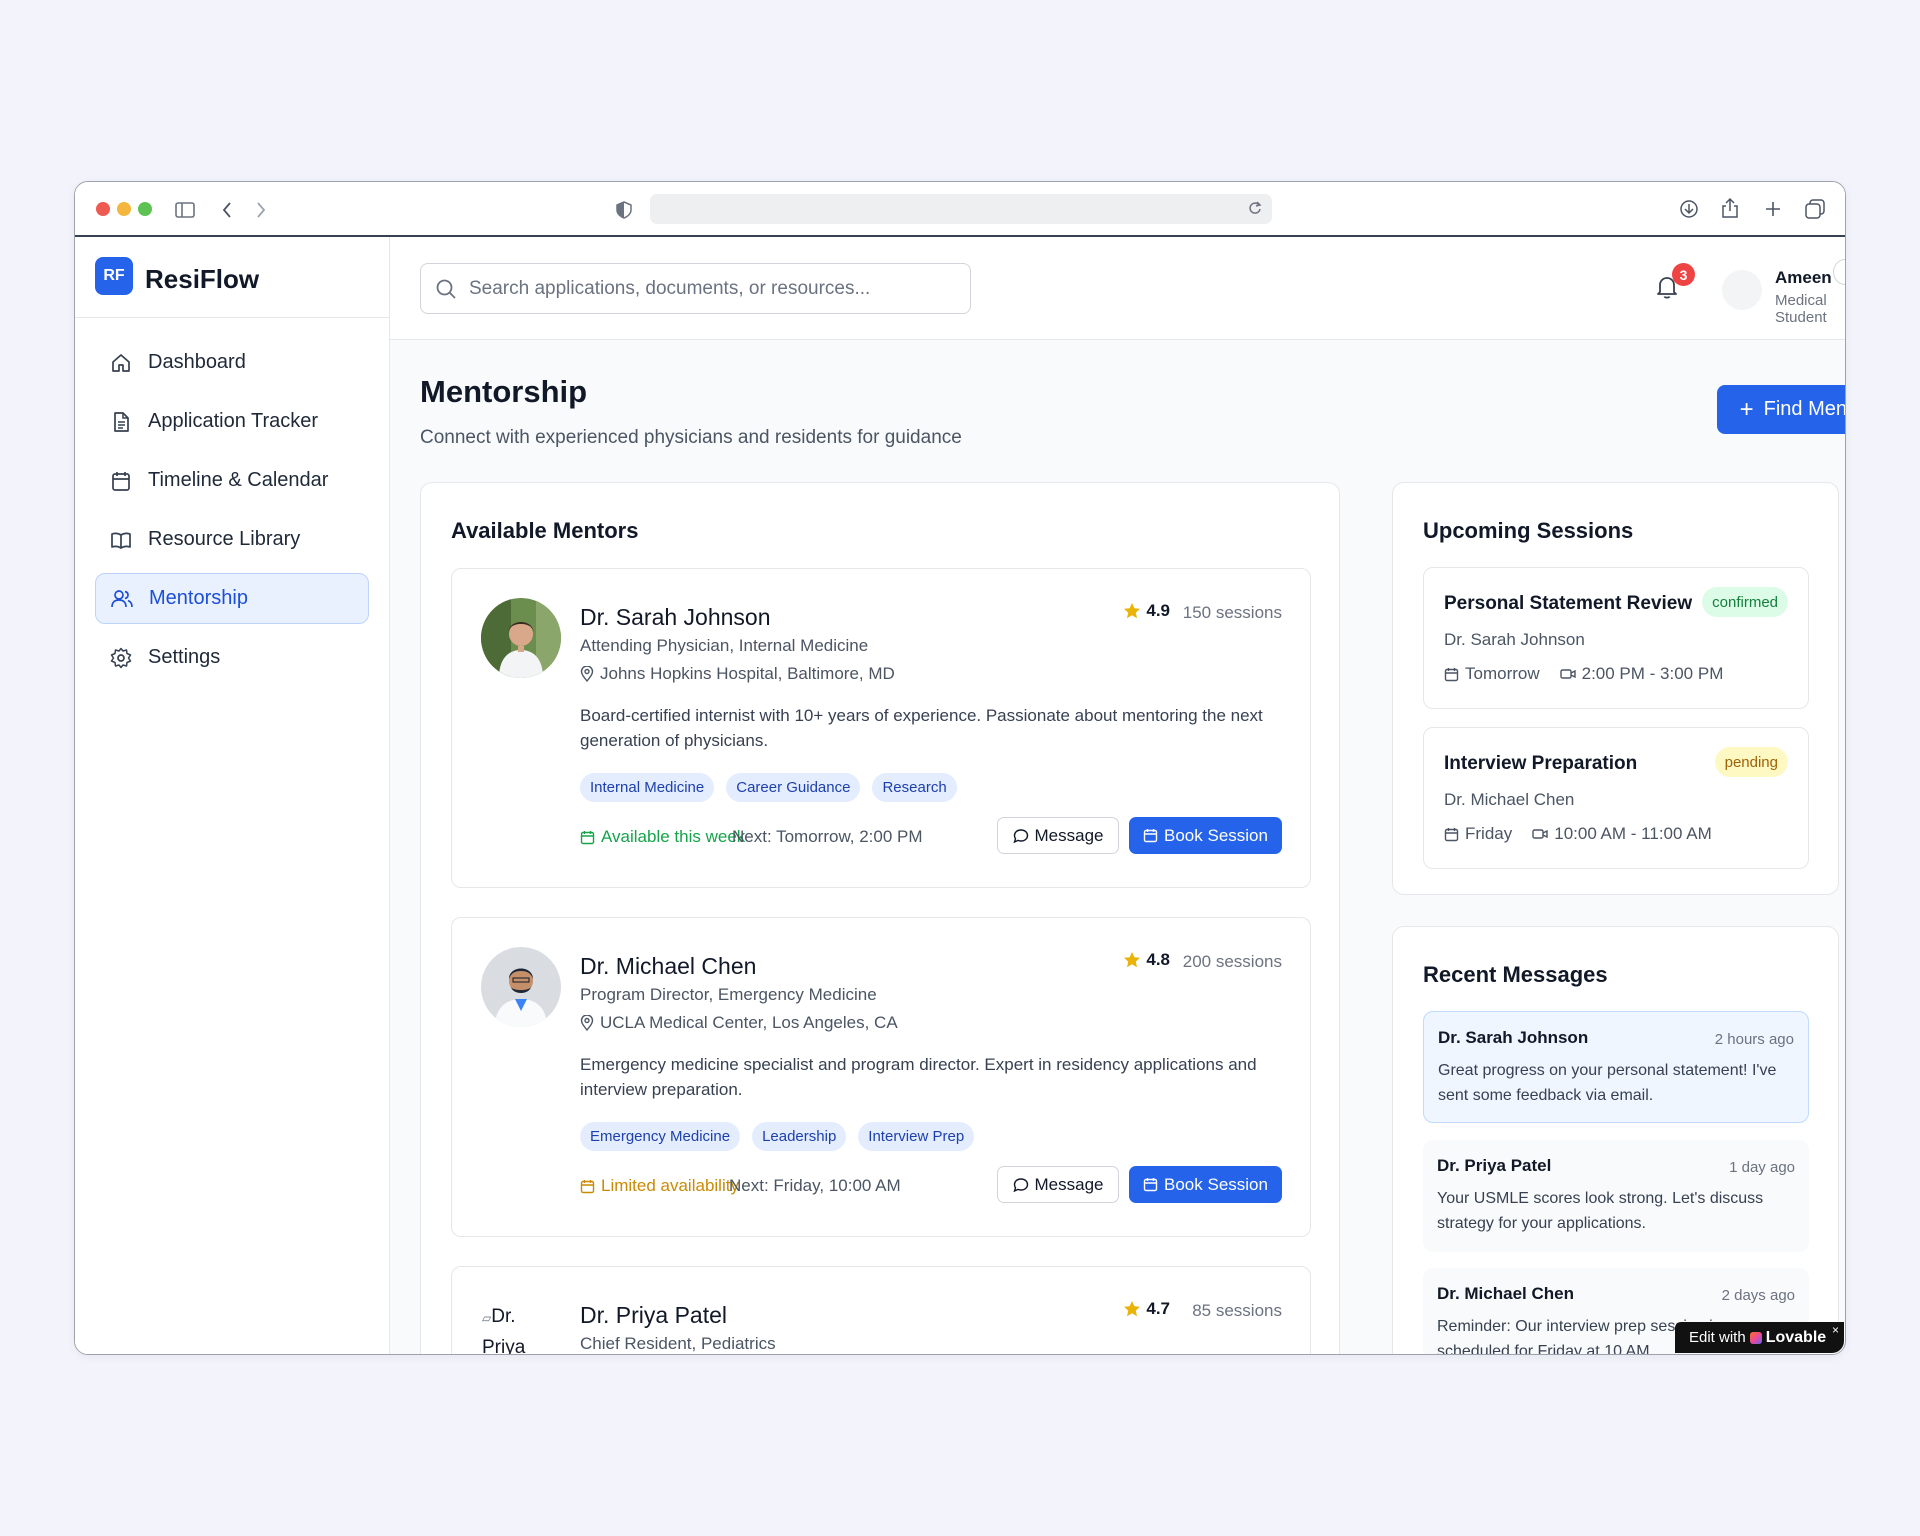 This screenshot has height=1536, width=1920. I want to click on sidebar-item-application-tracker: Application Tracker, so click(232, 421).